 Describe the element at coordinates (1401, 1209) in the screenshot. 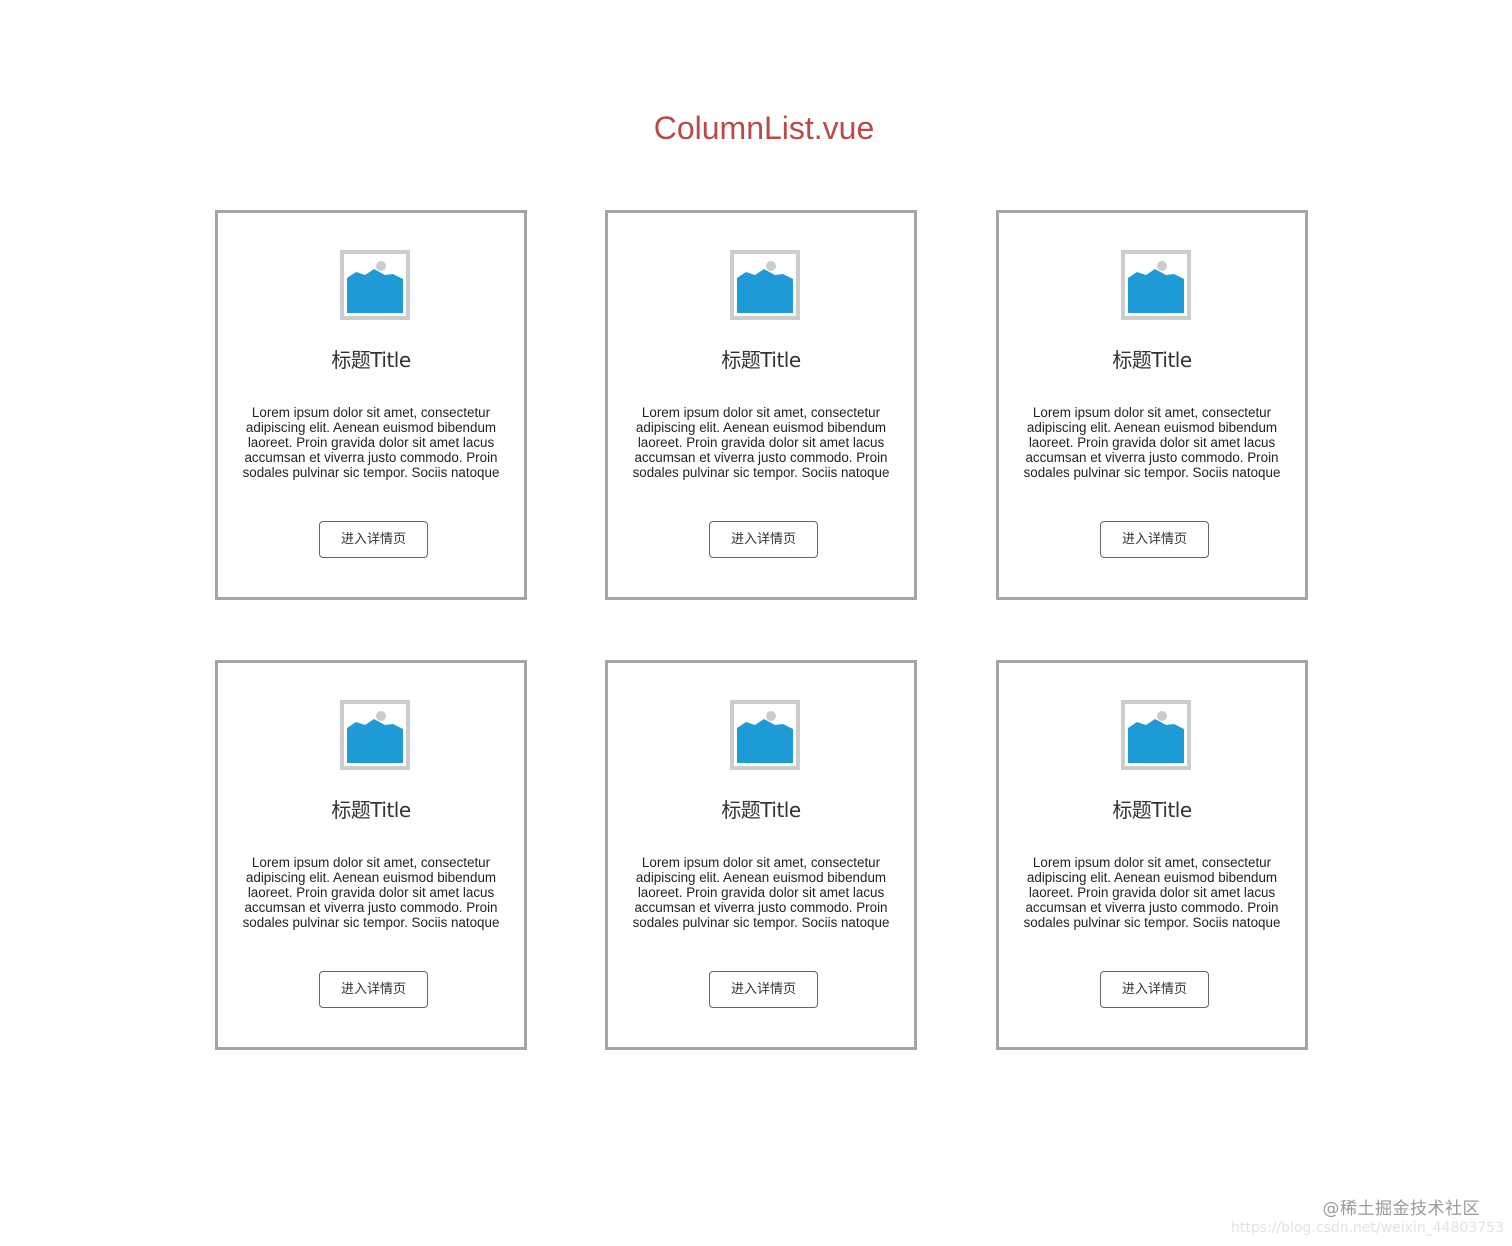

I see `watermark: @稀土掘金技术社区` at that location.